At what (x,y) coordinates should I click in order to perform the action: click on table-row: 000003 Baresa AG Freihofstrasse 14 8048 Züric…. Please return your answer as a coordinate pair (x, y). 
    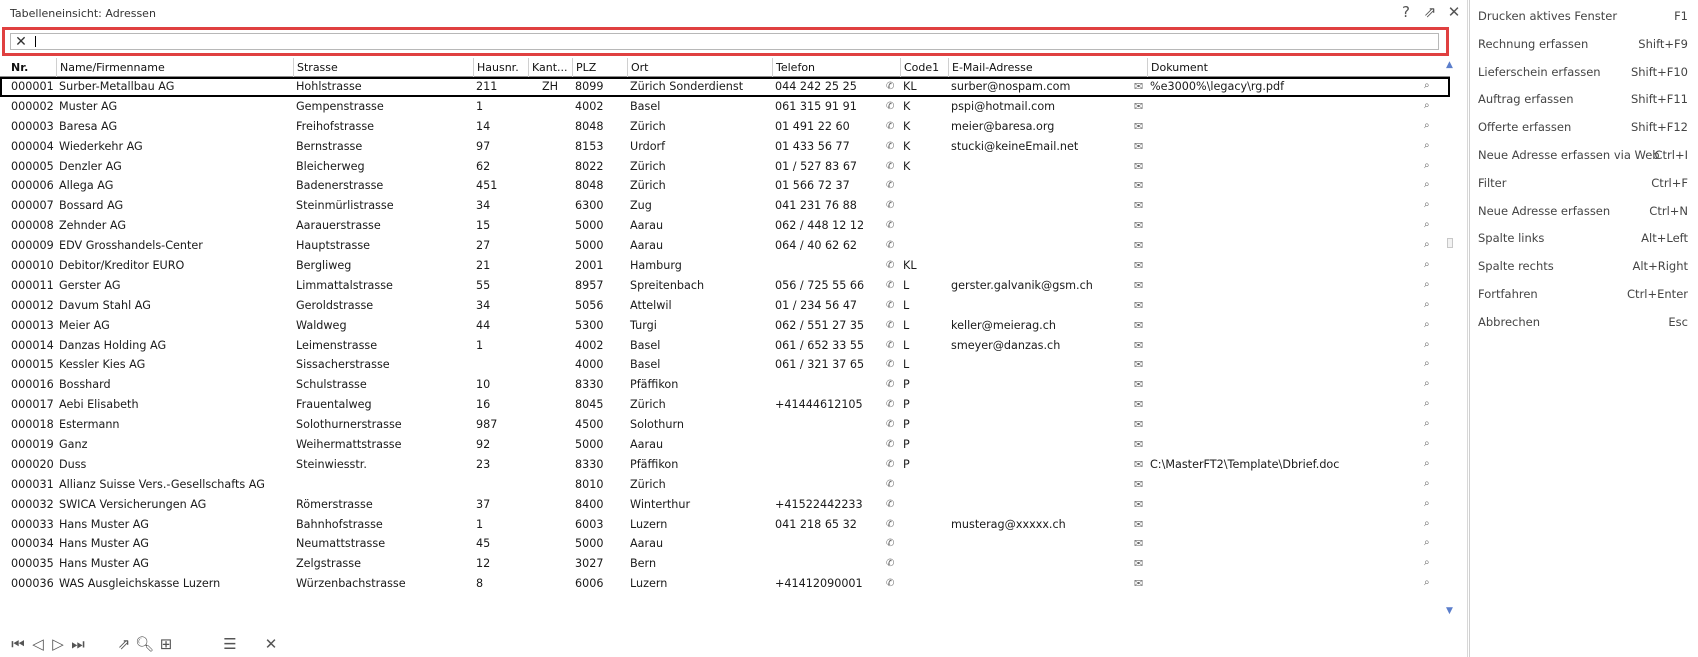
    Looking at the image, I should click on (725, 127).